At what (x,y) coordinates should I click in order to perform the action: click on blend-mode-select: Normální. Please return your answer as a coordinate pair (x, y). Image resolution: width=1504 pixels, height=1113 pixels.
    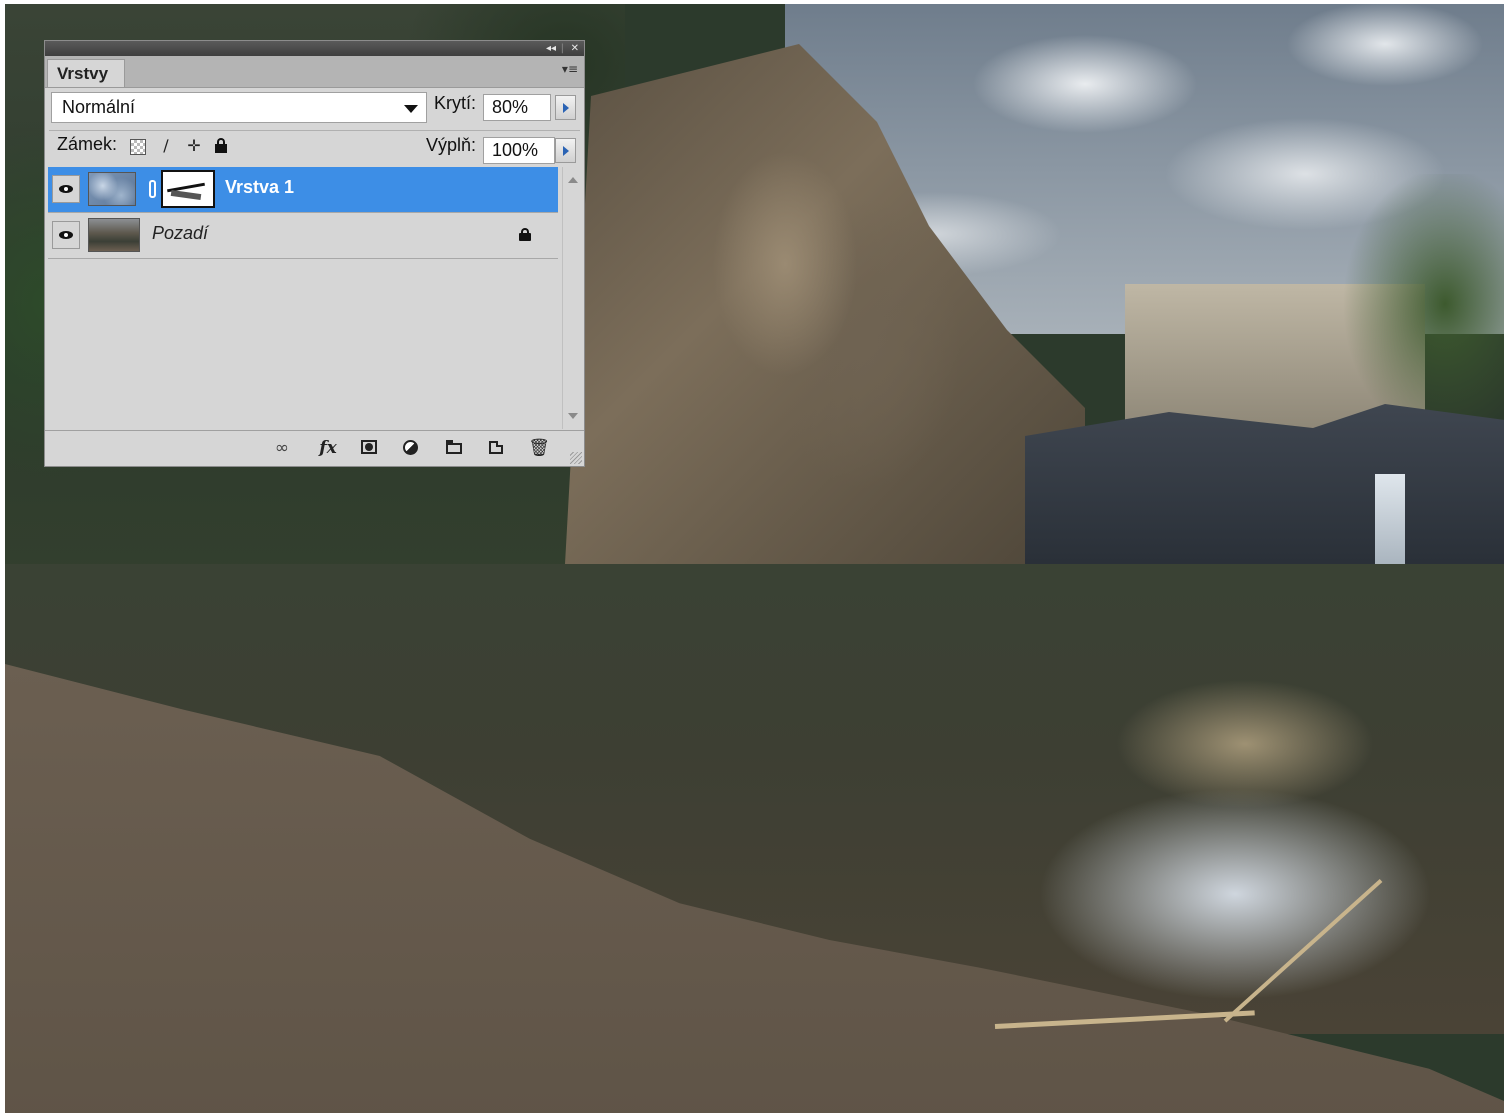
    Looking at the image, I should click on (239, 107).